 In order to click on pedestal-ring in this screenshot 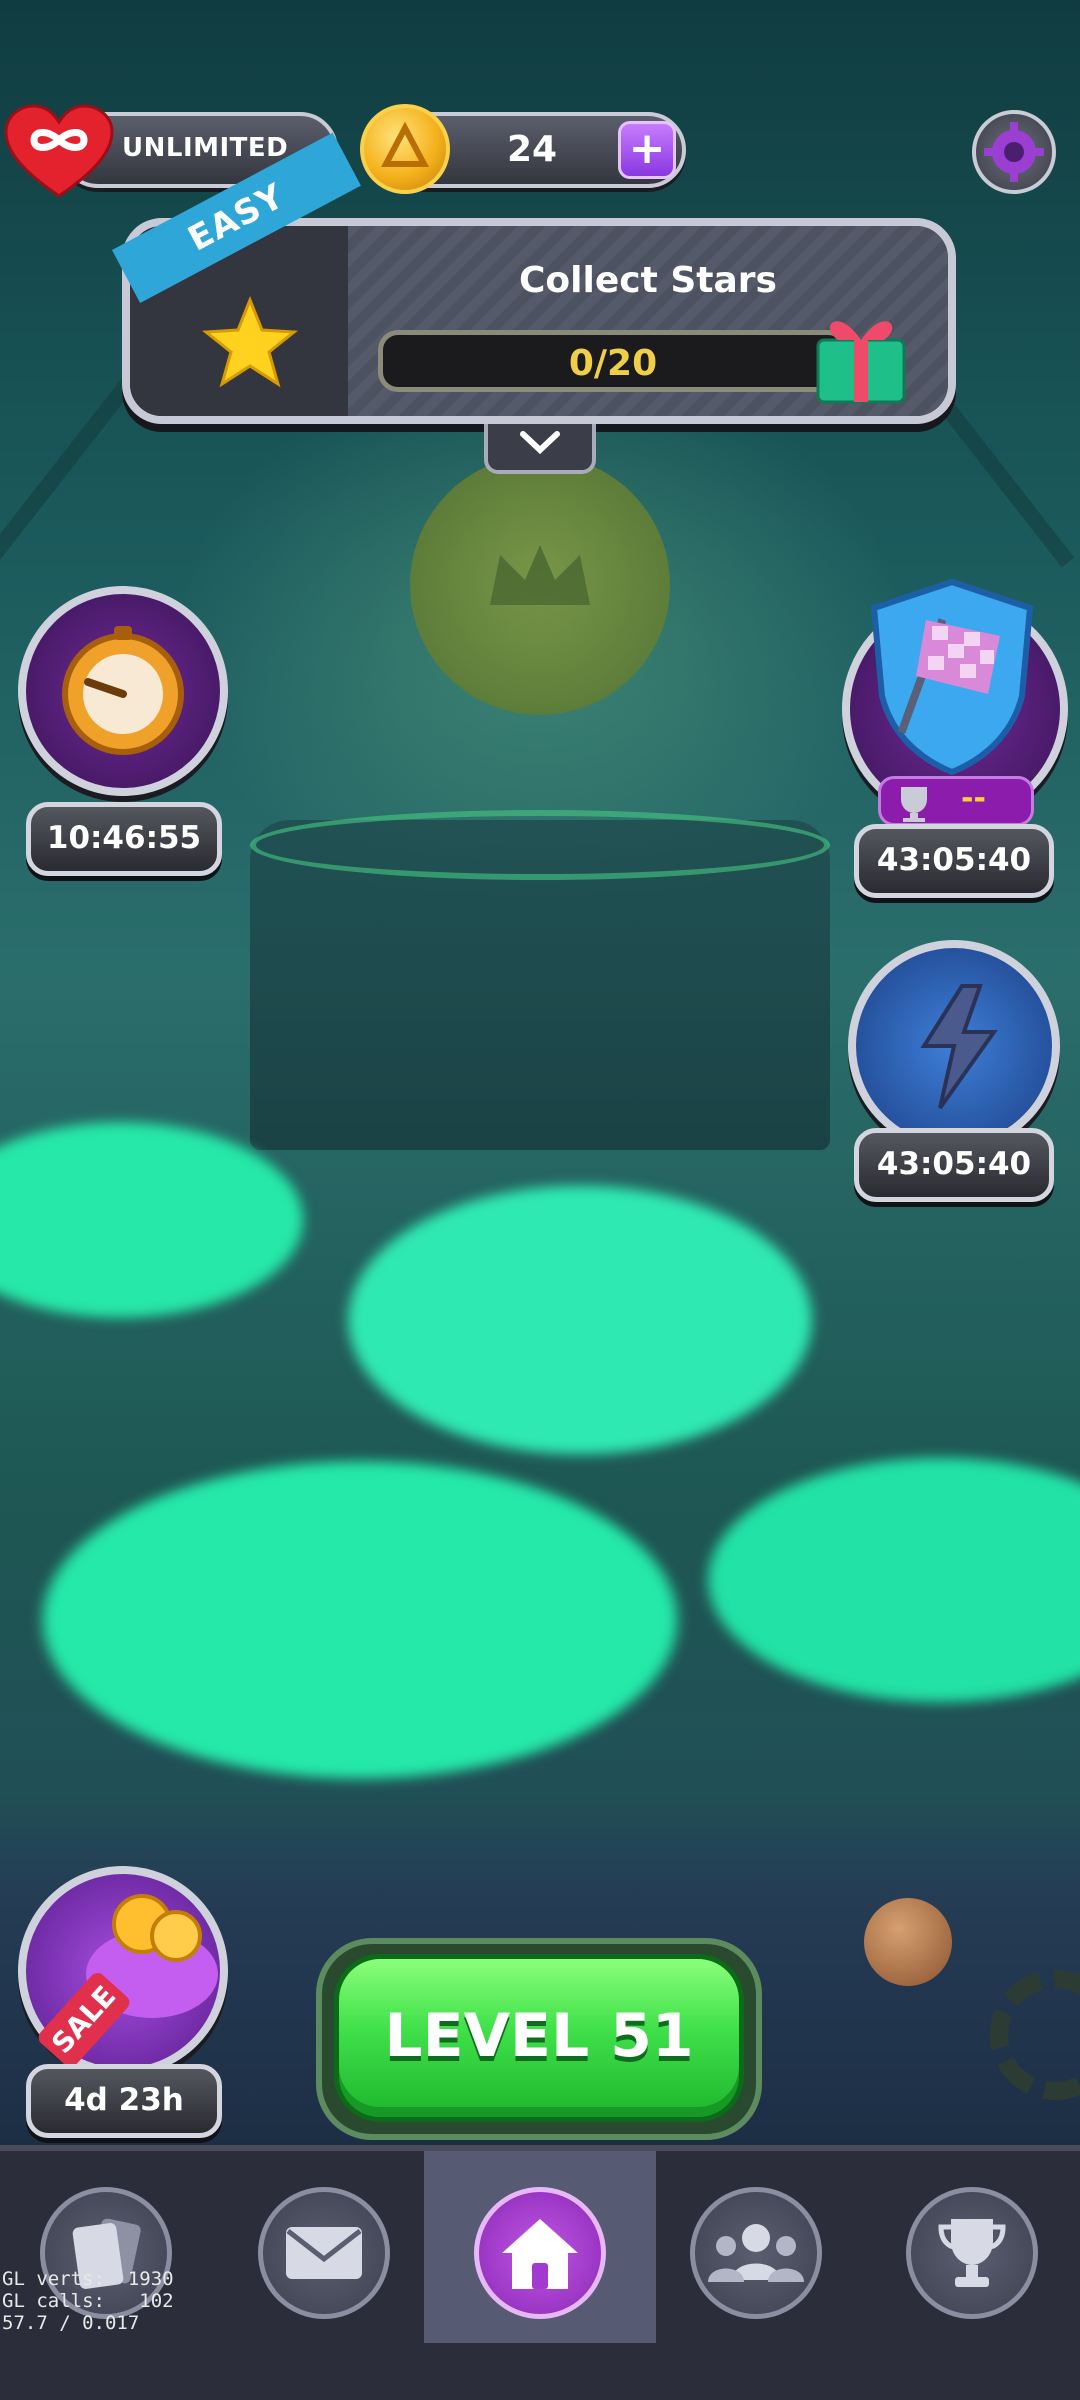, I will do `click(540, 845)`.